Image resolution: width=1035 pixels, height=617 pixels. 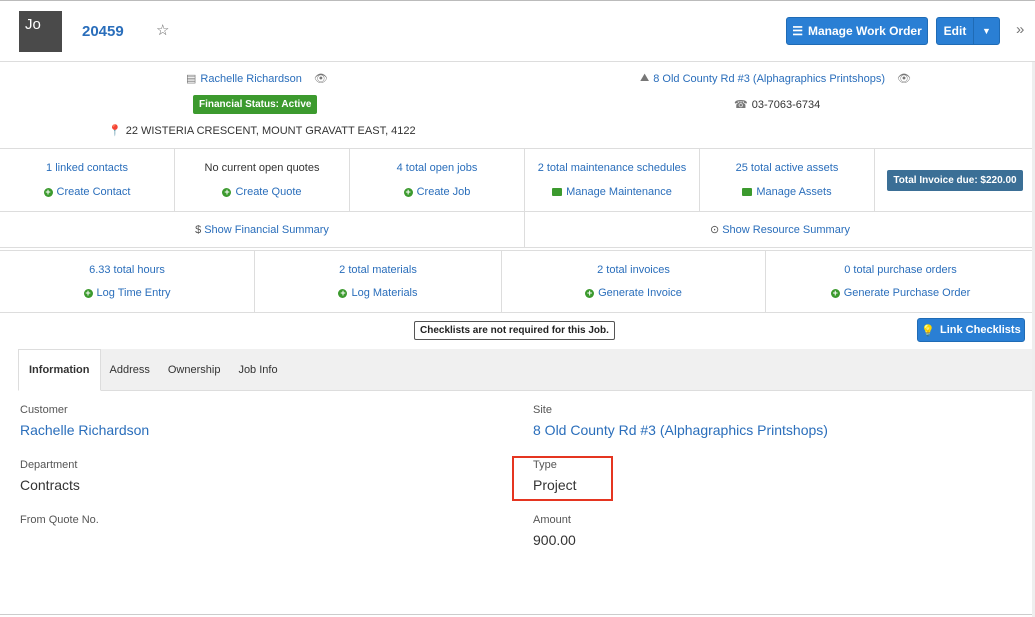 What do you see at coordinates (87, 168) in the screenshot?
I see `linked-contacts-link: 1 linked contacts` at bounding box center [87, 168].